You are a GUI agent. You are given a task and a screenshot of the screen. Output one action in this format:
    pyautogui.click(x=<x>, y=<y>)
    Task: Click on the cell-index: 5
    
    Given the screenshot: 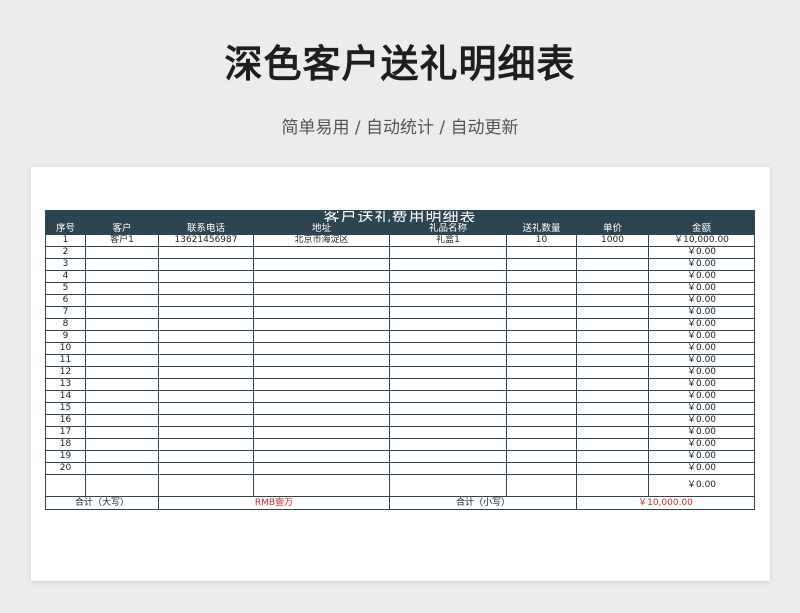 What is the action you would take?
    pyautogui.click(x=65, y=288)
    